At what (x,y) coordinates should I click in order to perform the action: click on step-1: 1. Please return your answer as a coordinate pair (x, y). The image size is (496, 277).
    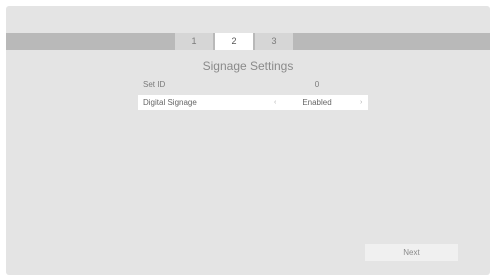
    Looking at the image, I should click on (194, 41).